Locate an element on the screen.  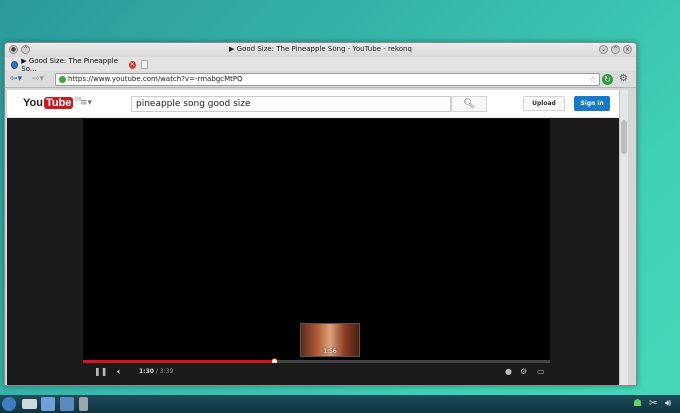
search-button: 🔍︎ is located at coordinates (469, 104).